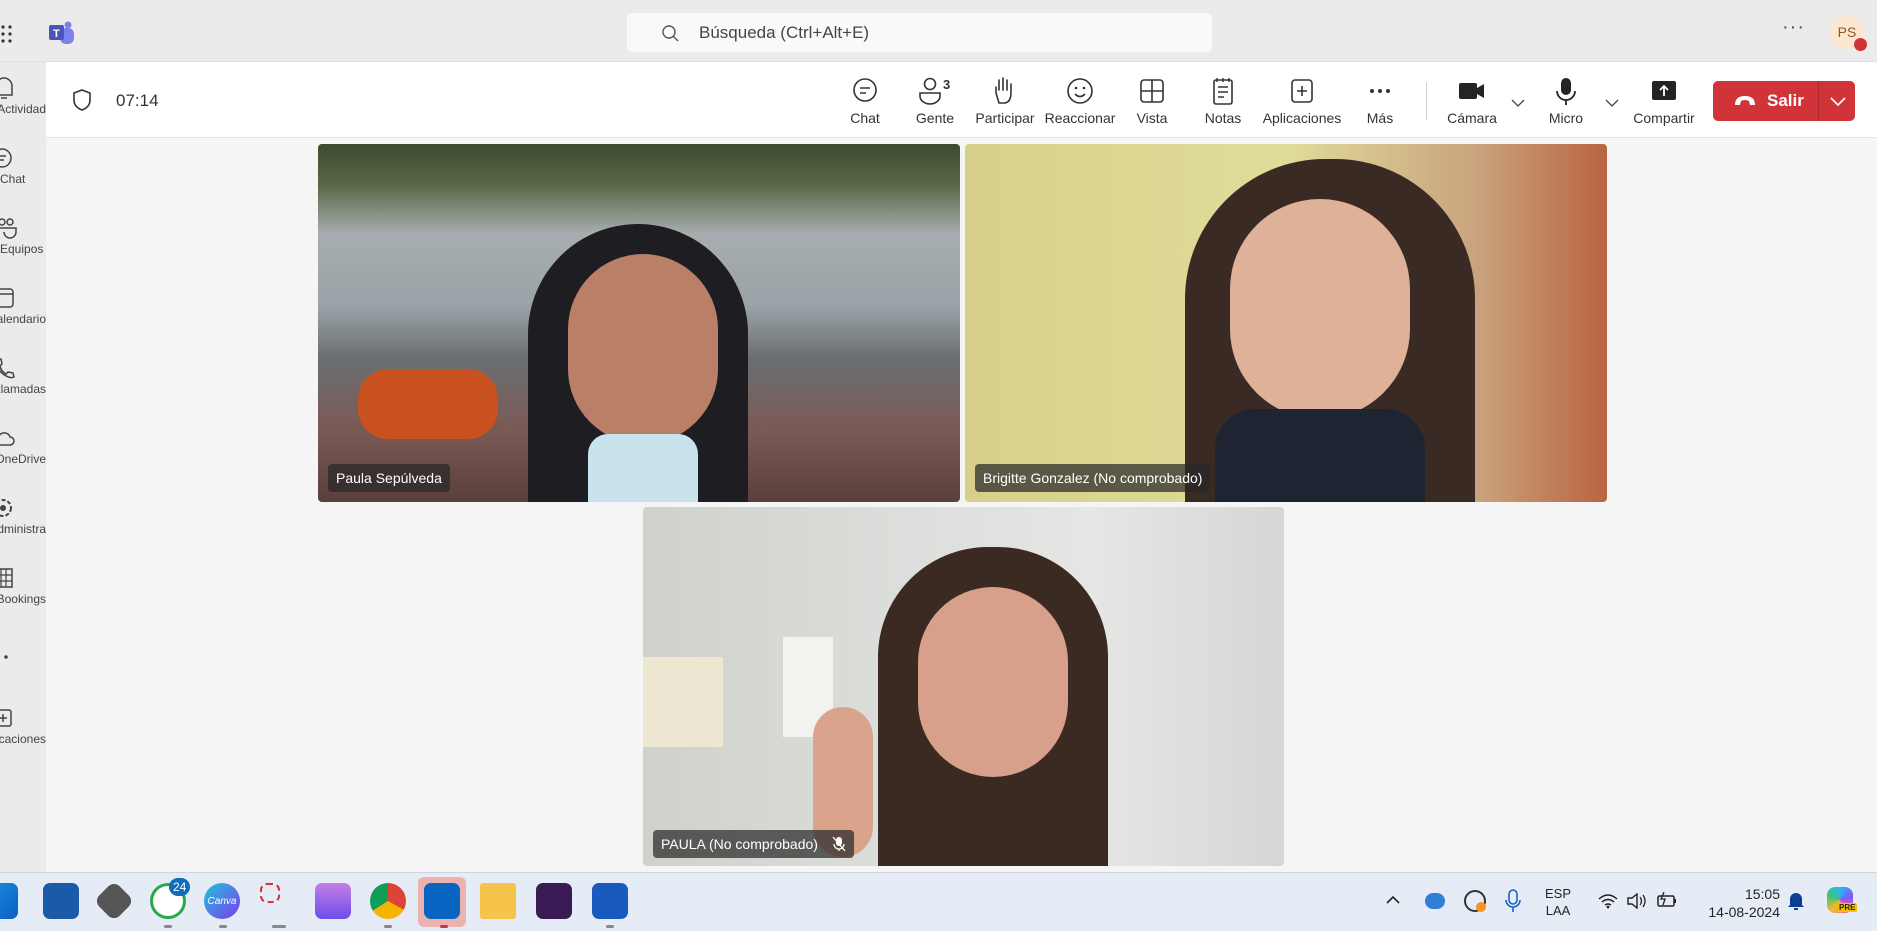  What do you see at coordinates (1793, 27) in the screenshot?
I see `more-options-button: ···` at bounding box center [1793, 27].